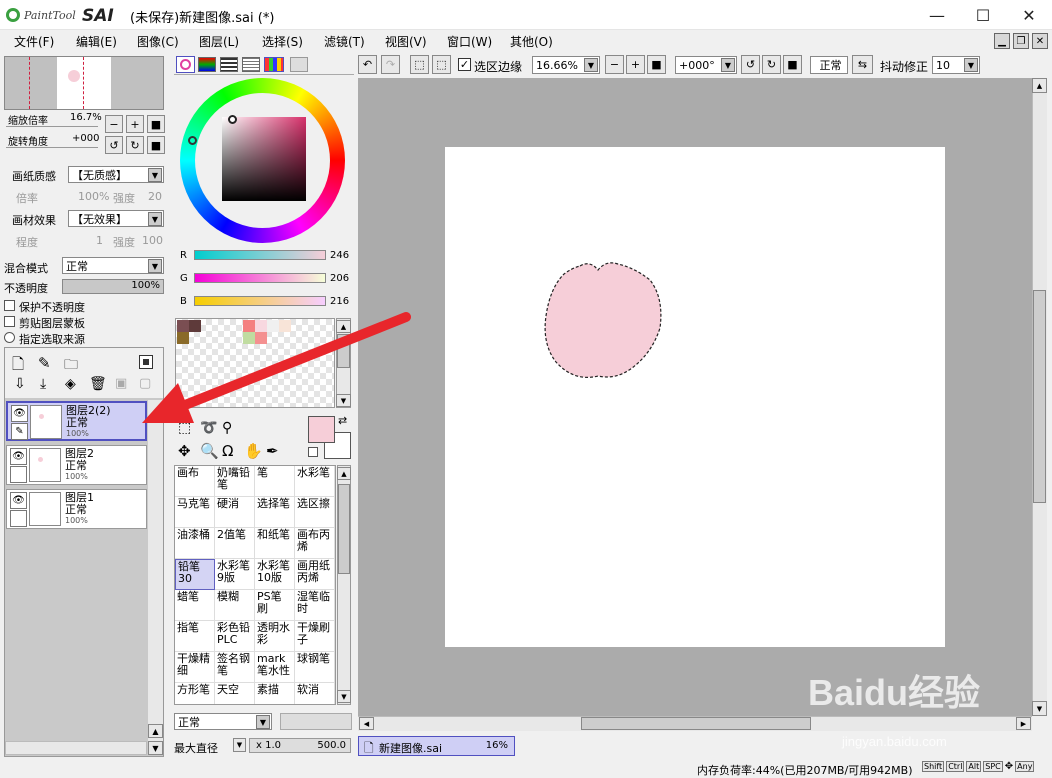 The image size is (1052, 778). I want to click on hand-icon: ✋, so click(253, 451).